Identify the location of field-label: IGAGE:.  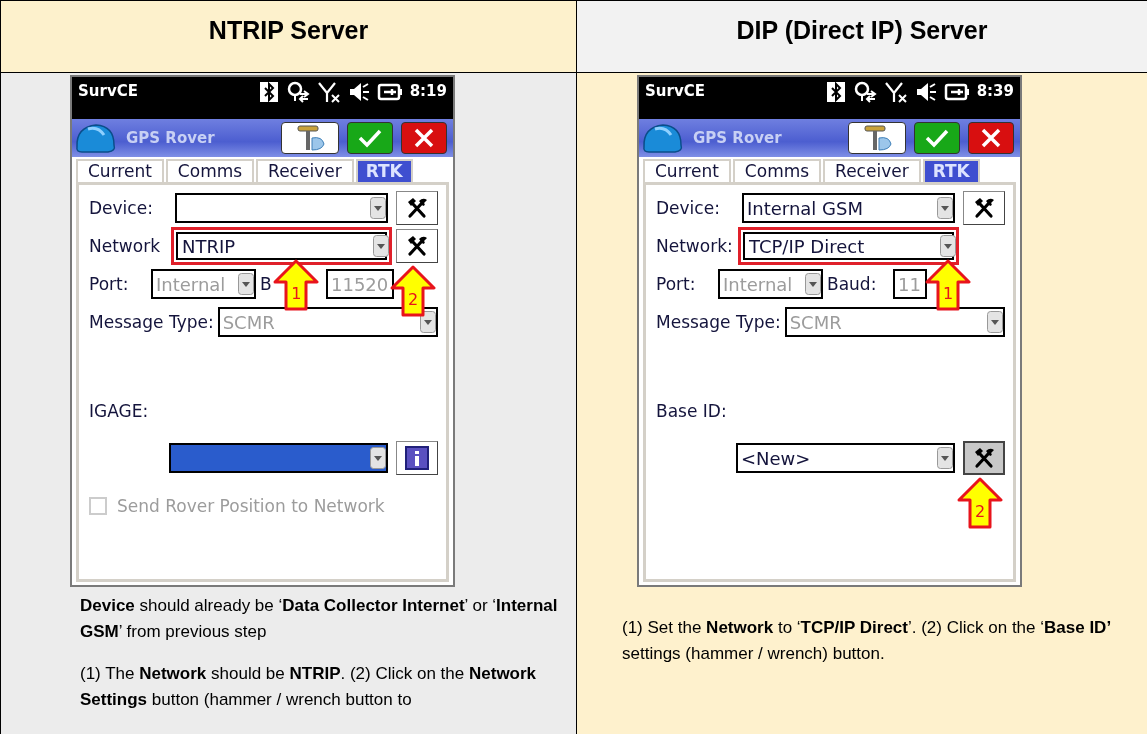
(119, 411).